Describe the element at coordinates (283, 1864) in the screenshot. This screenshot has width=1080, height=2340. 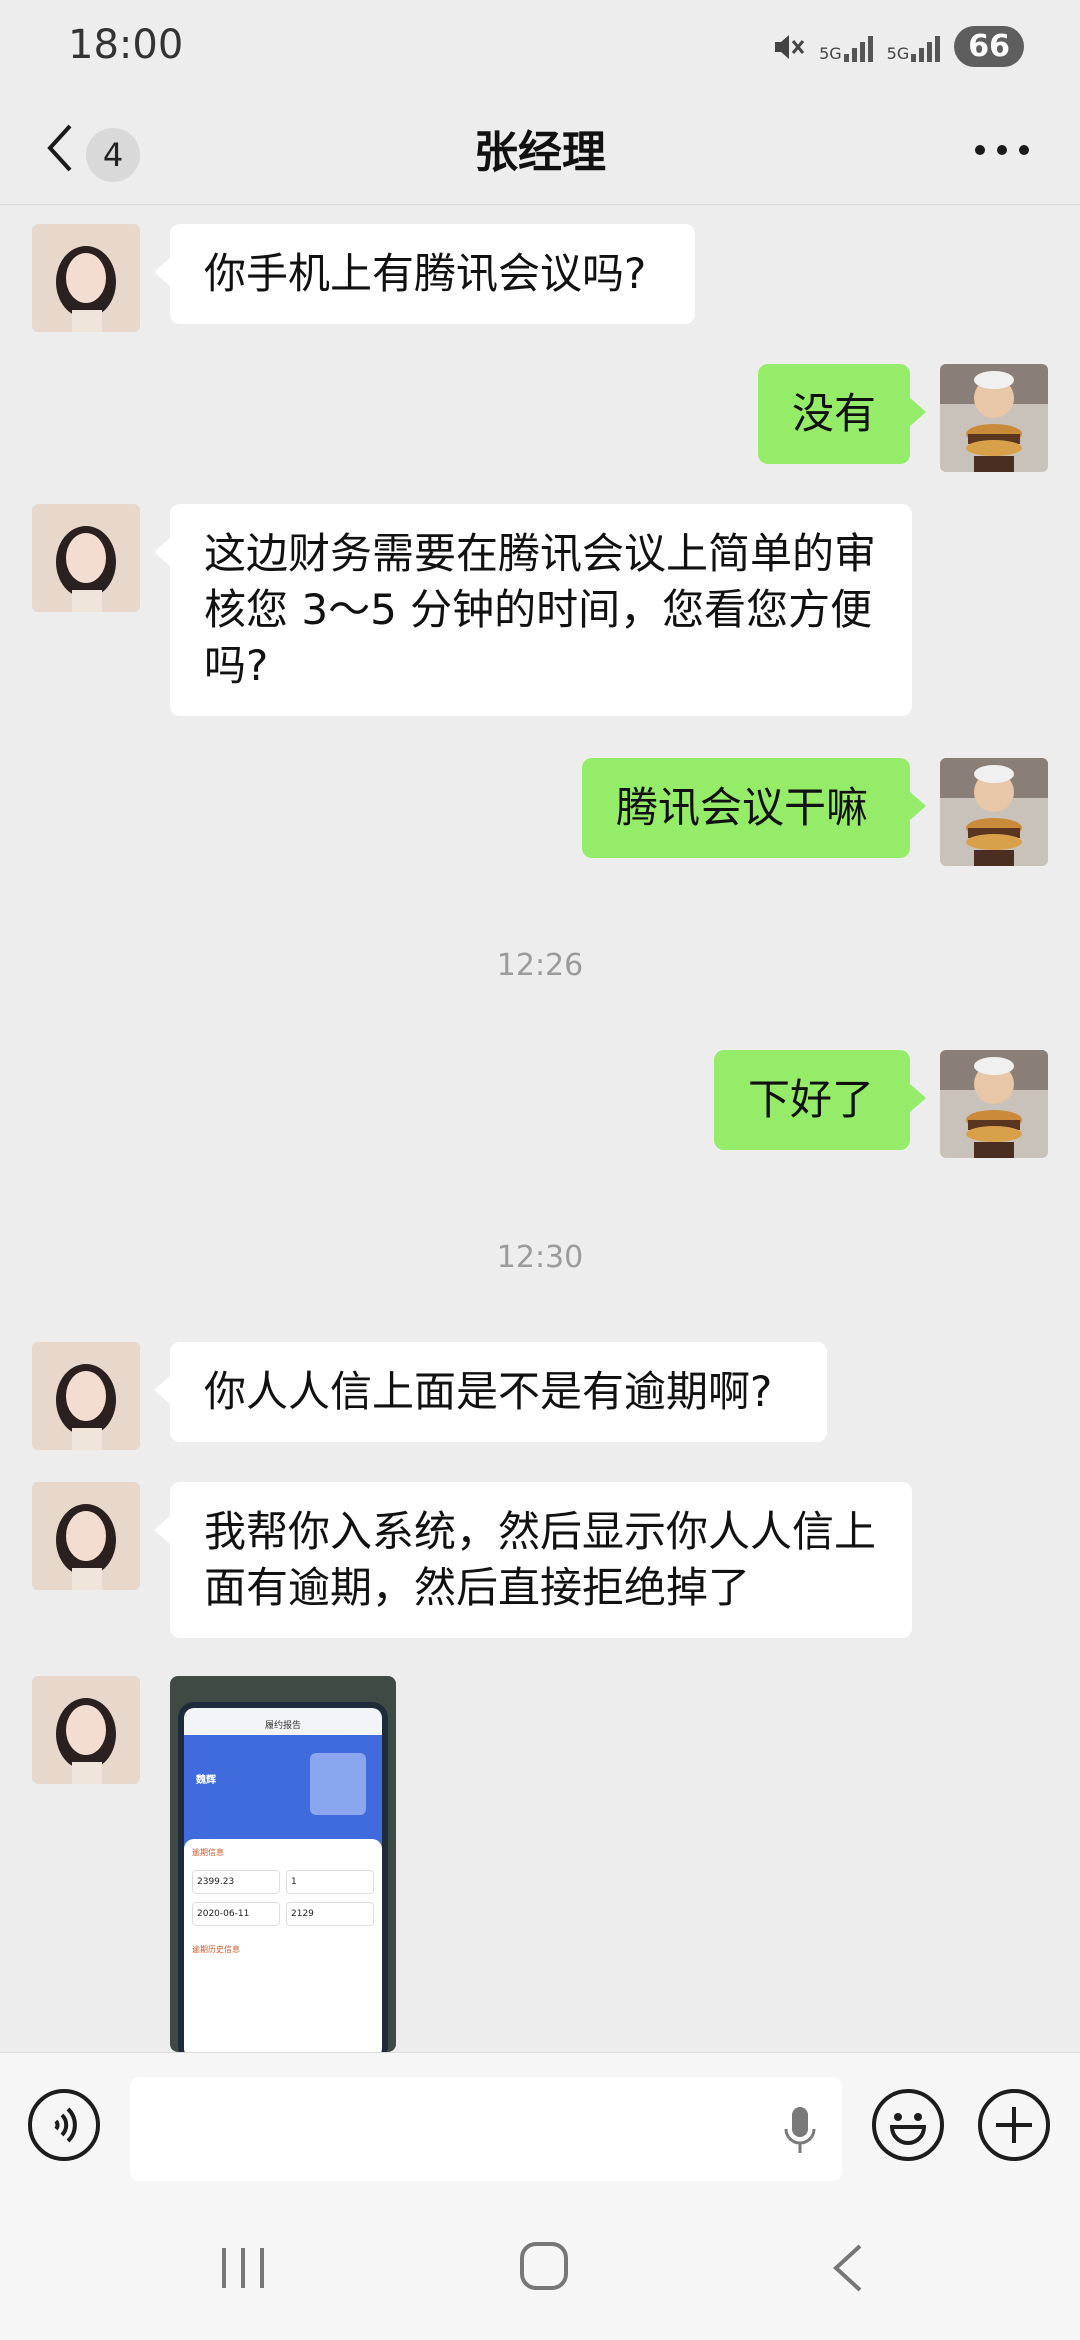
I see `image-message: 履约报告 魏辉 逾期信息 2399.23 1 2020-06-11 2129 逾` at that location.